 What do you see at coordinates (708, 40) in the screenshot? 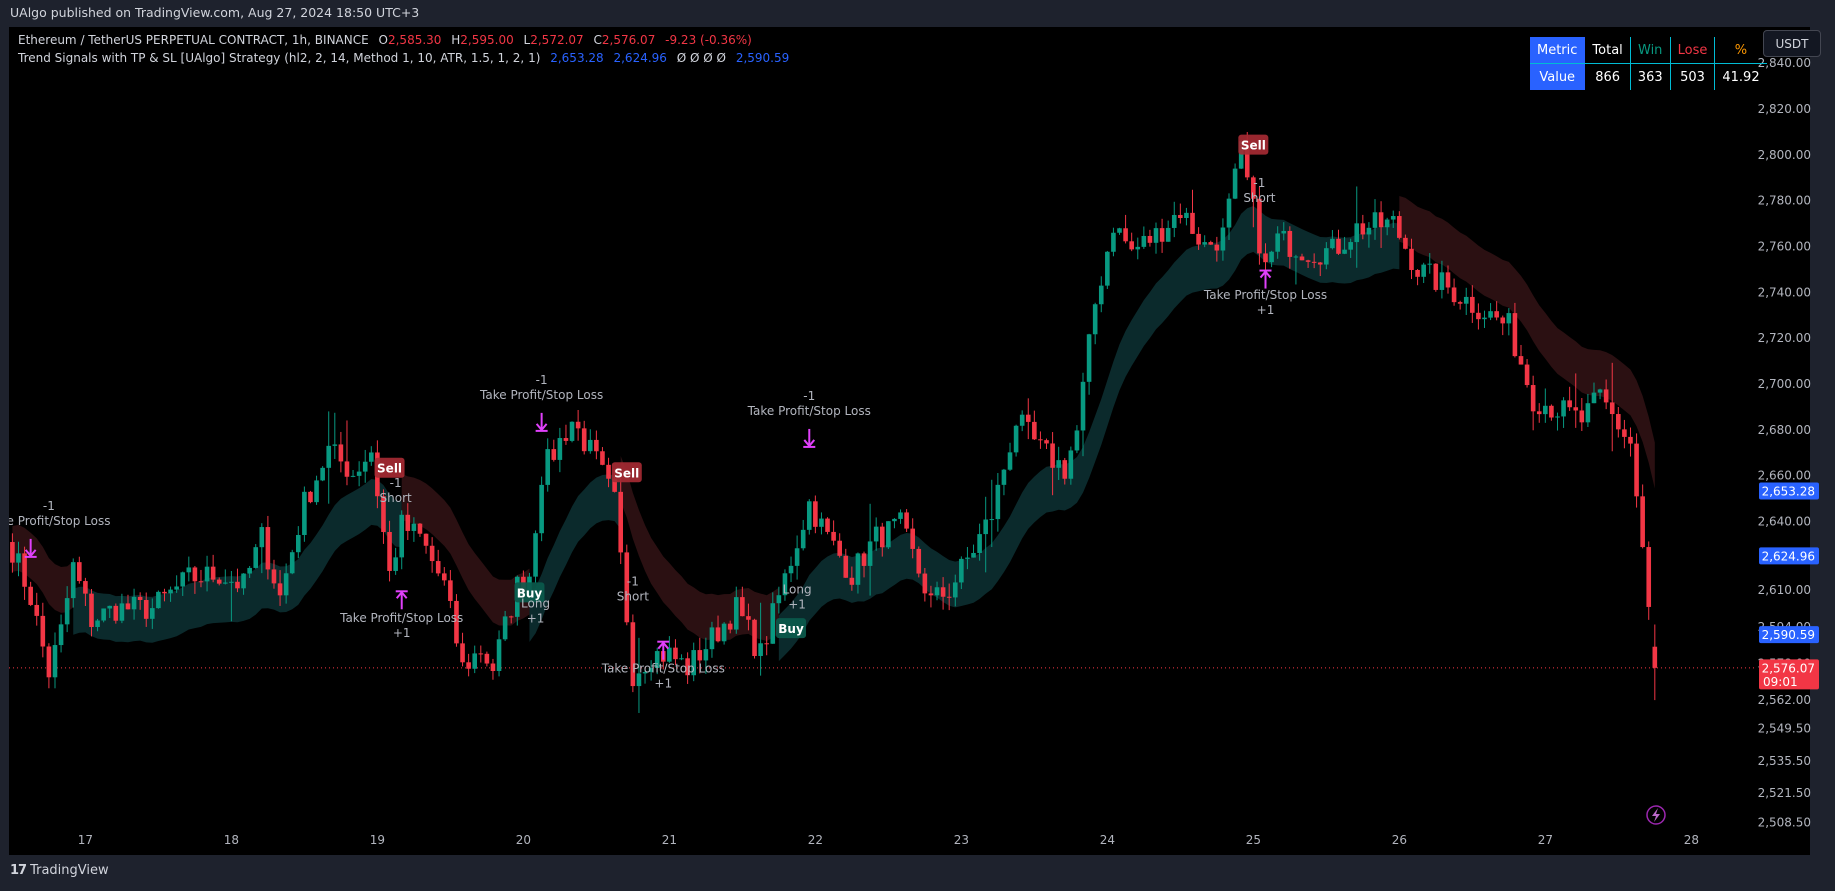
I see `change-value: -9.23 (-0.36%)` at bounding box center [708, 40].